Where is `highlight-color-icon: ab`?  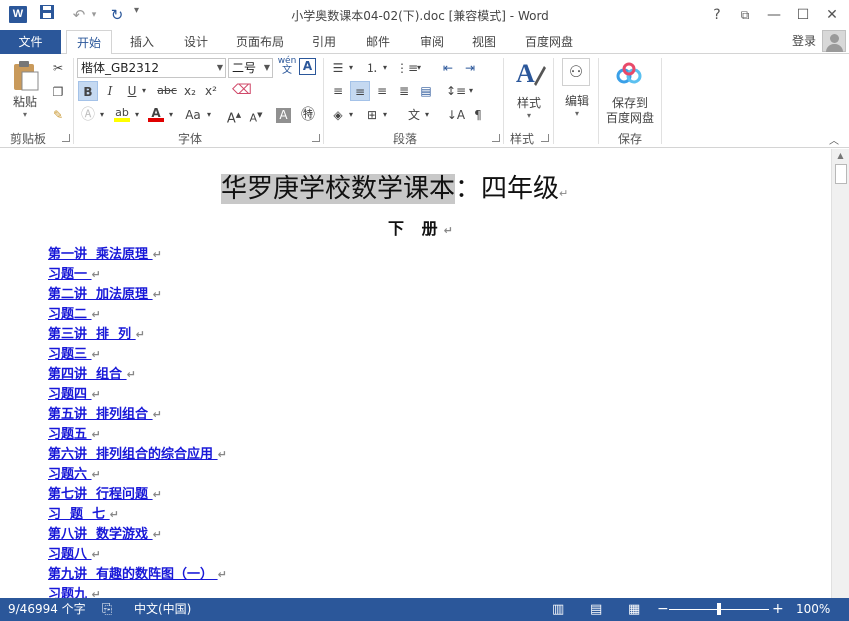
highlight-color-icon: ab is located at coordinates (122, 113).